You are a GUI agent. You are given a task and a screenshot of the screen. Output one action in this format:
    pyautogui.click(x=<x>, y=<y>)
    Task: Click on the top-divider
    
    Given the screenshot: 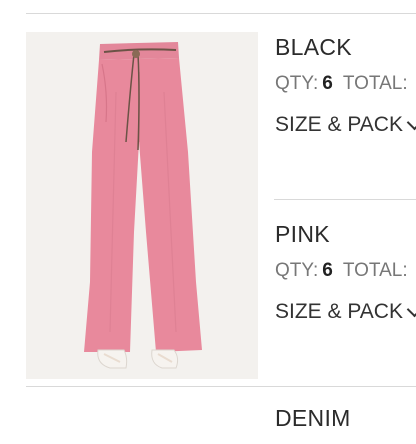 What is the action you would take?
    pyautogui.click(x=221, y=13)
    